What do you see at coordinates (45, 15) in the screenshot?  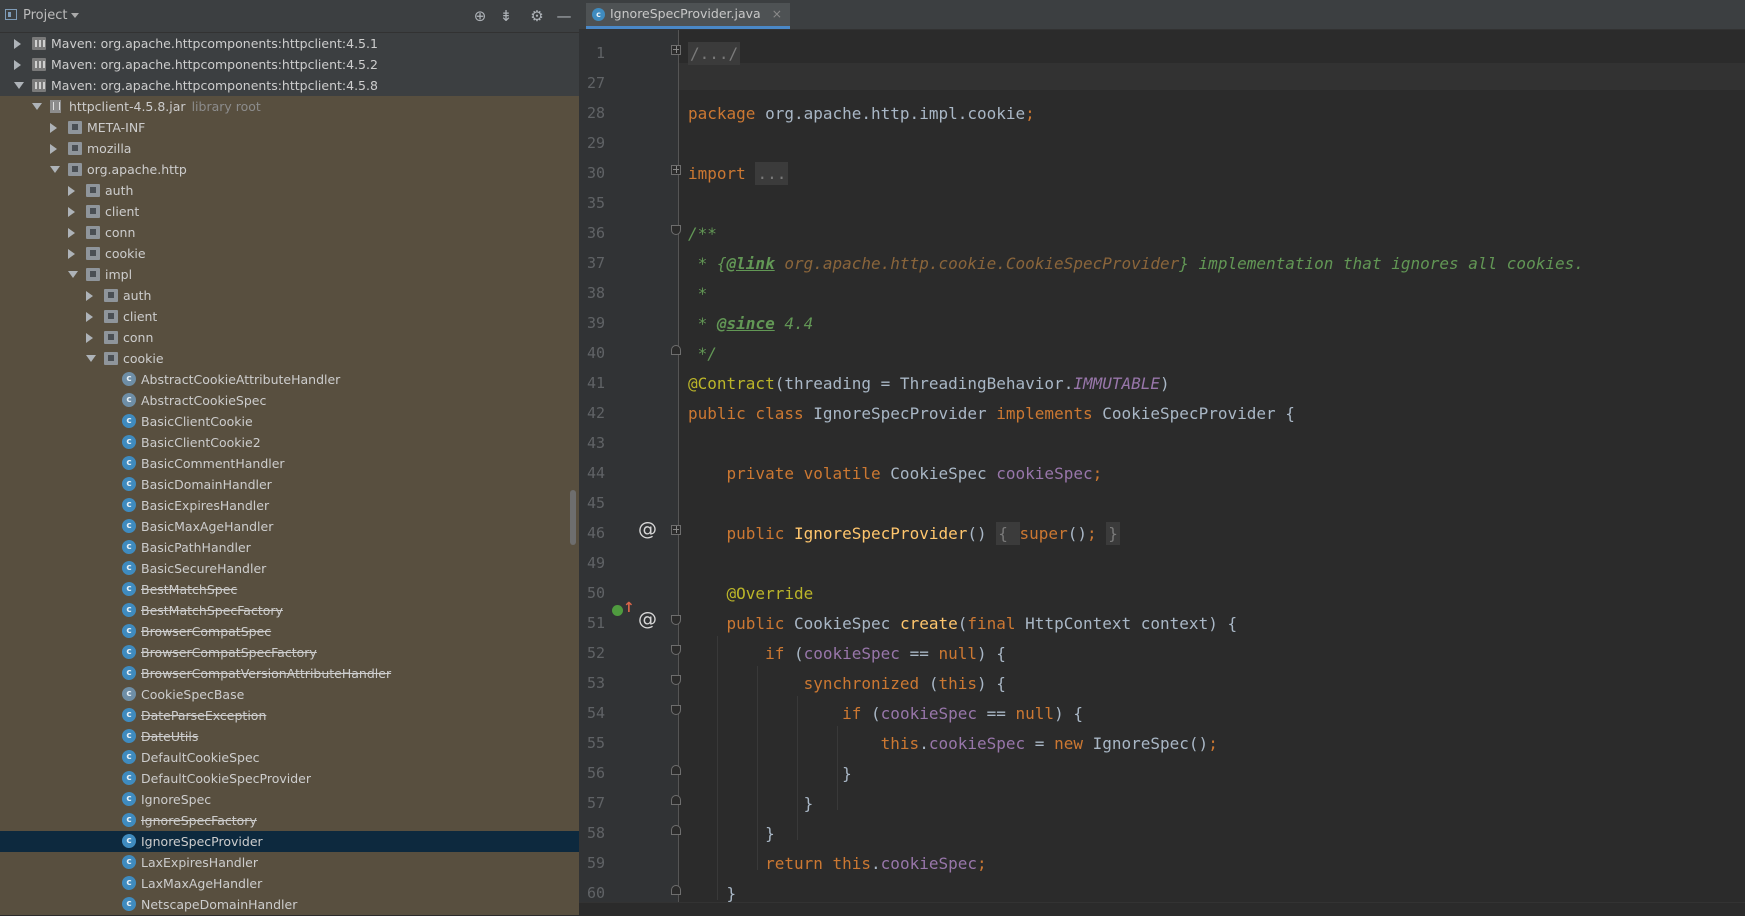 I see `project-view-selector: Project` at bounding box center [45, 15].